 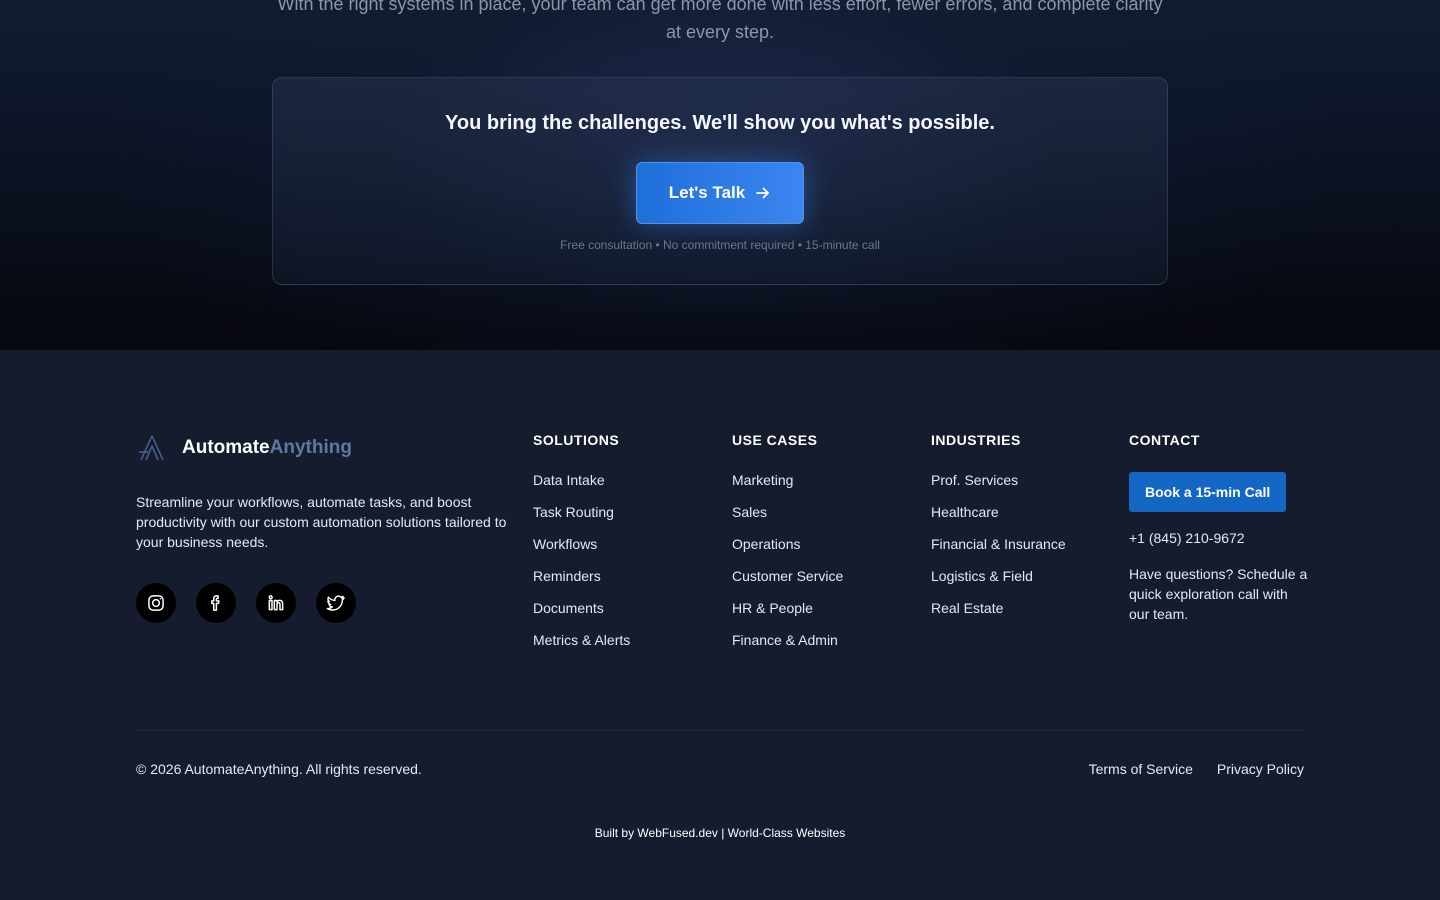 What do you see at coordinates (226, 447) in the screenshot?
I see `brand-name-part-1: Automate` at bounding box center [226, 447].